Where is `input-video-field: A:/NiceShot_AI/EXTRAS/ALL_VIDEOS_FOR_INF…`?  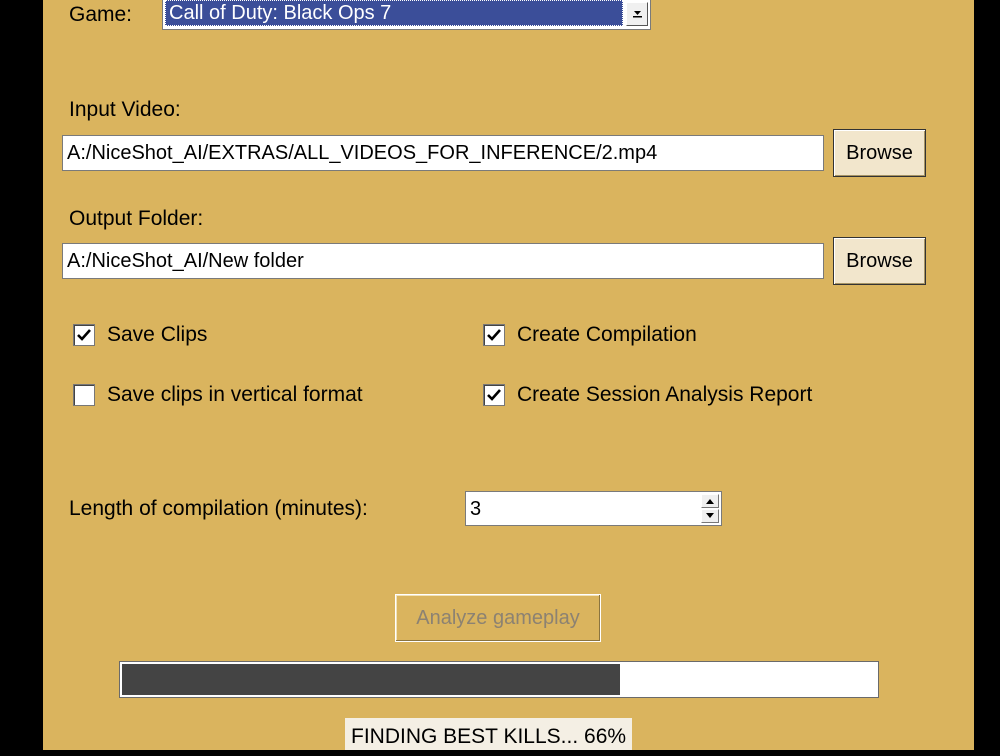
input-video-field: A:/NiceShot_AI/EXTRAS/ALL_VIDEOS_FOR_INF… is located at coordinates (443, 153).